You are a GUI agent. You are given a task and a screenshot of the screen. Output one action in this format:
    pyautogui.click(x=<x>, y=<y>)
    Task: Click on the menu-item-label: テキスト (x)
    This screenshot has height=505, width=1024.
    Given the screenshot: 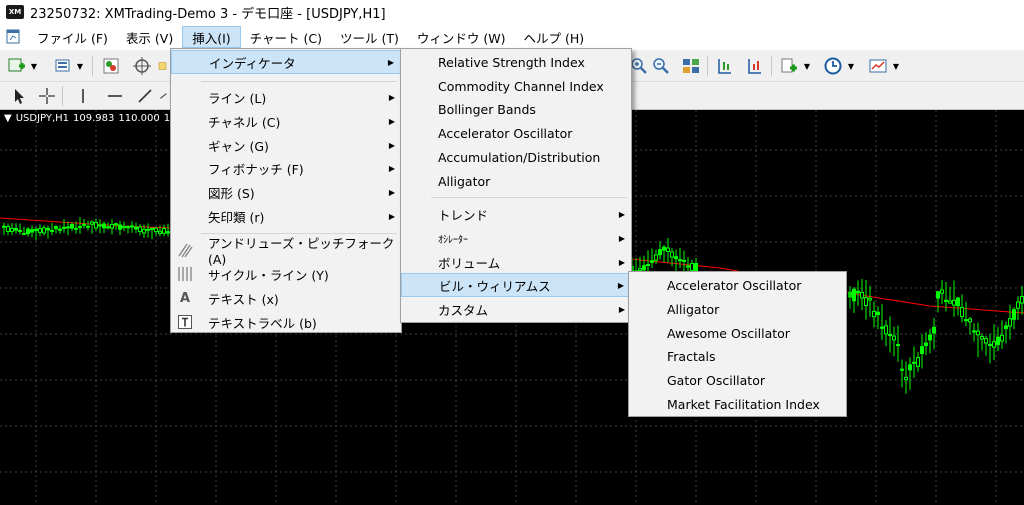 What is the action you would take?
    pyautogui.click(x=243, y=299)
    